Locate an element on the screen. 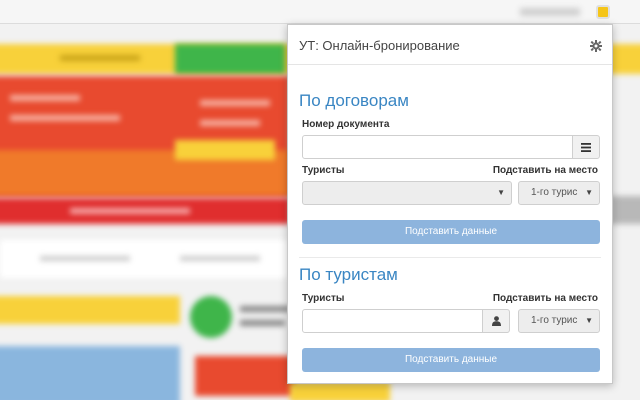 This screenshot has height=400, width=640. bg-red-bottom is located at coordinates (245, 376).